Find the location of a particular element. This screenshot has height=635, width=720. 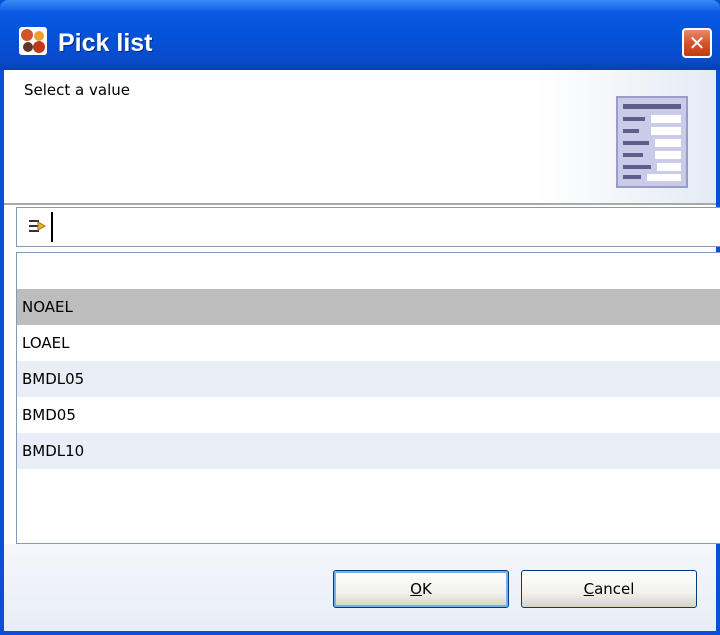

filter-input is located at coordinates (385, 227).